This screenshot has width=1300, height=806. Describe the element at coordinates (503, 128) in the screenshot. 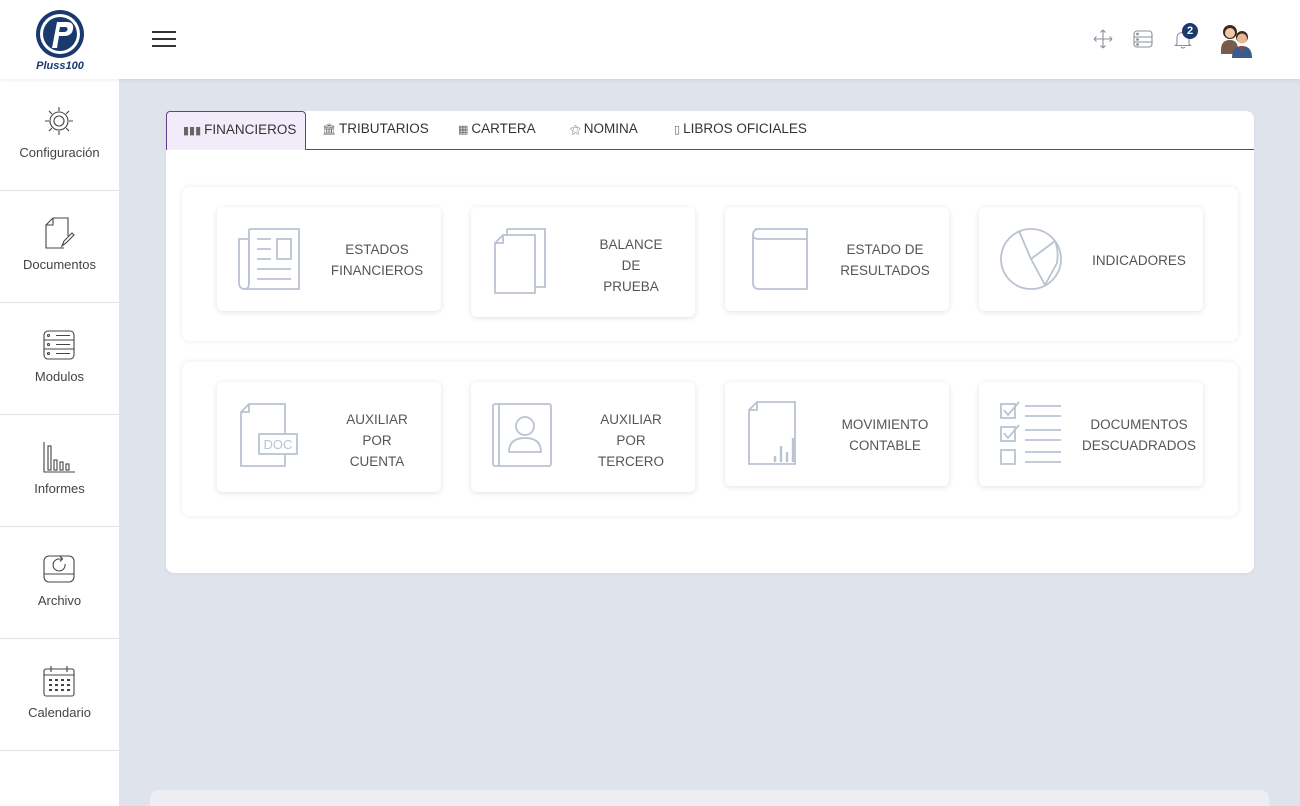

I see `tab-label: CARTERA` at that location.